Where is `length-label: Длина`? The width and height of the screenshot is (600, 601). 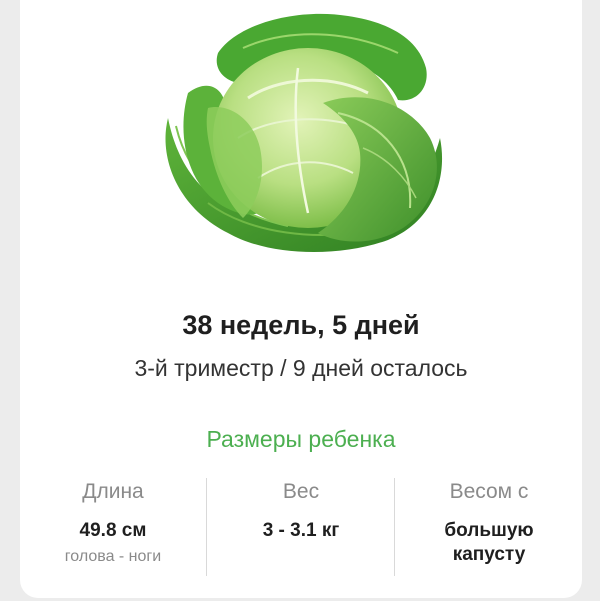 length-label: Длина is located at coordinates (113, 491).